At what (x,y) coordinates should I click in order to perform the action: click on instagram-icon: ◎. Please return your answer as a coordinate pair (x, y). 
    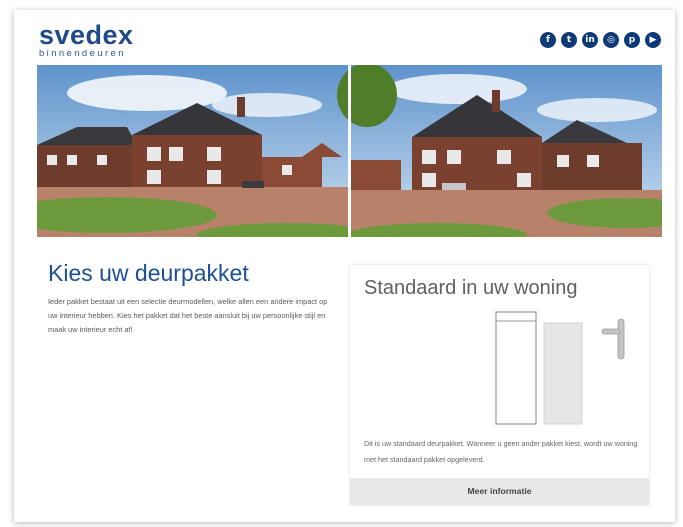
    Looking at the image, I should click on (611, 40).